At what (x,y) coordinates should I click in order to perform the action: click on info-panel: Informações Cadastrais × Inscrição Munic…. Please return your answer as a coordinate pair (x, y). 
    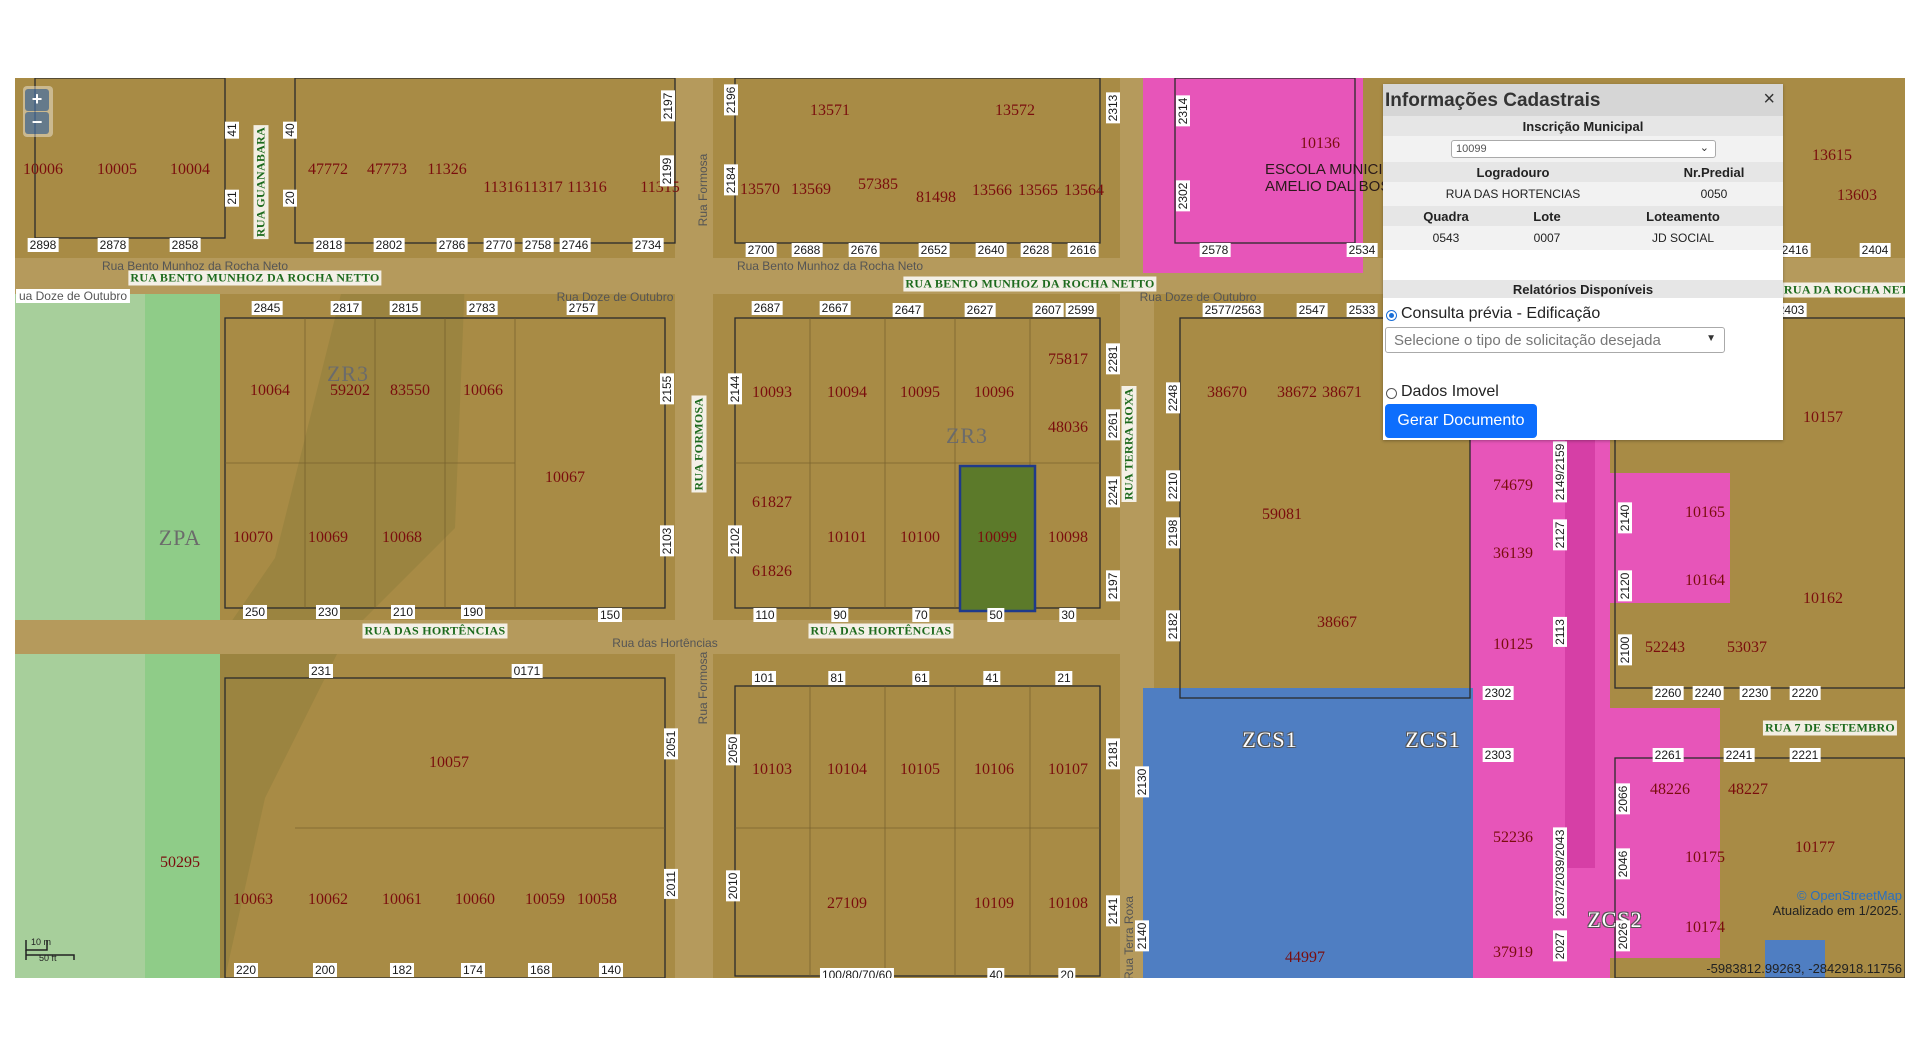
    Looking at the image, I should click on (1583, 262).